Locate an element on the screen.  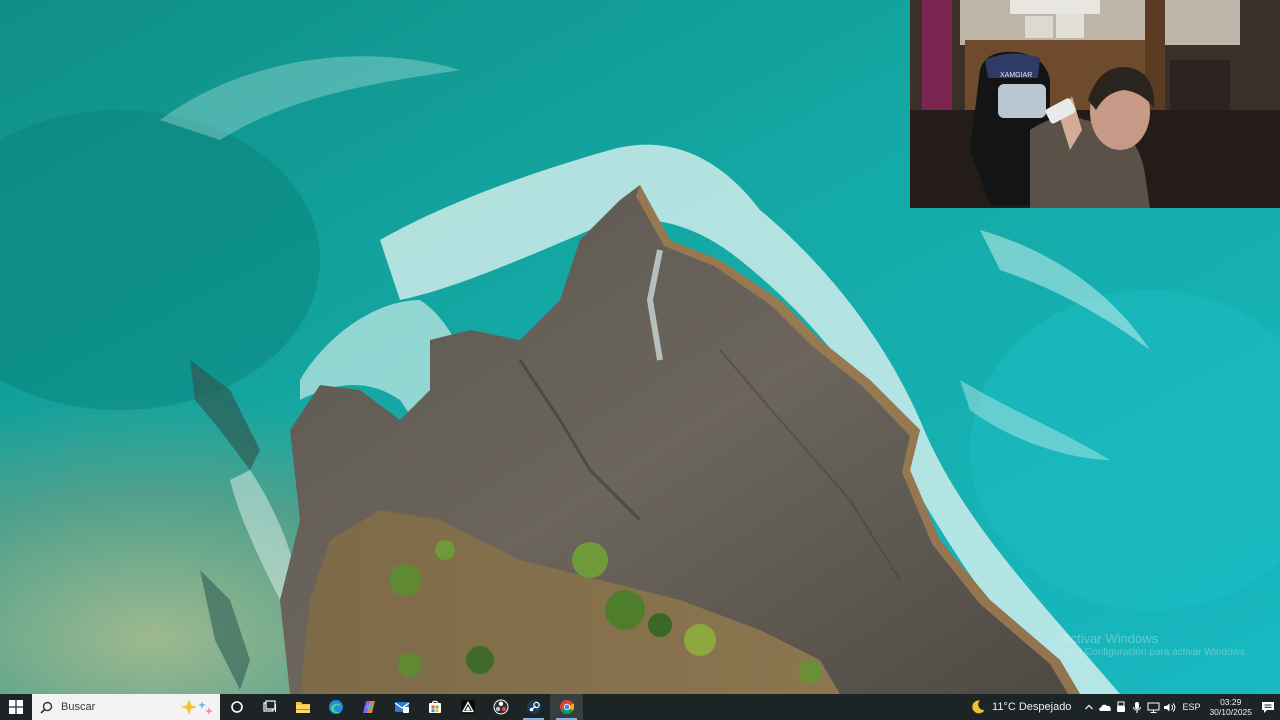
obs-icon is located at coordinates (500, 707).